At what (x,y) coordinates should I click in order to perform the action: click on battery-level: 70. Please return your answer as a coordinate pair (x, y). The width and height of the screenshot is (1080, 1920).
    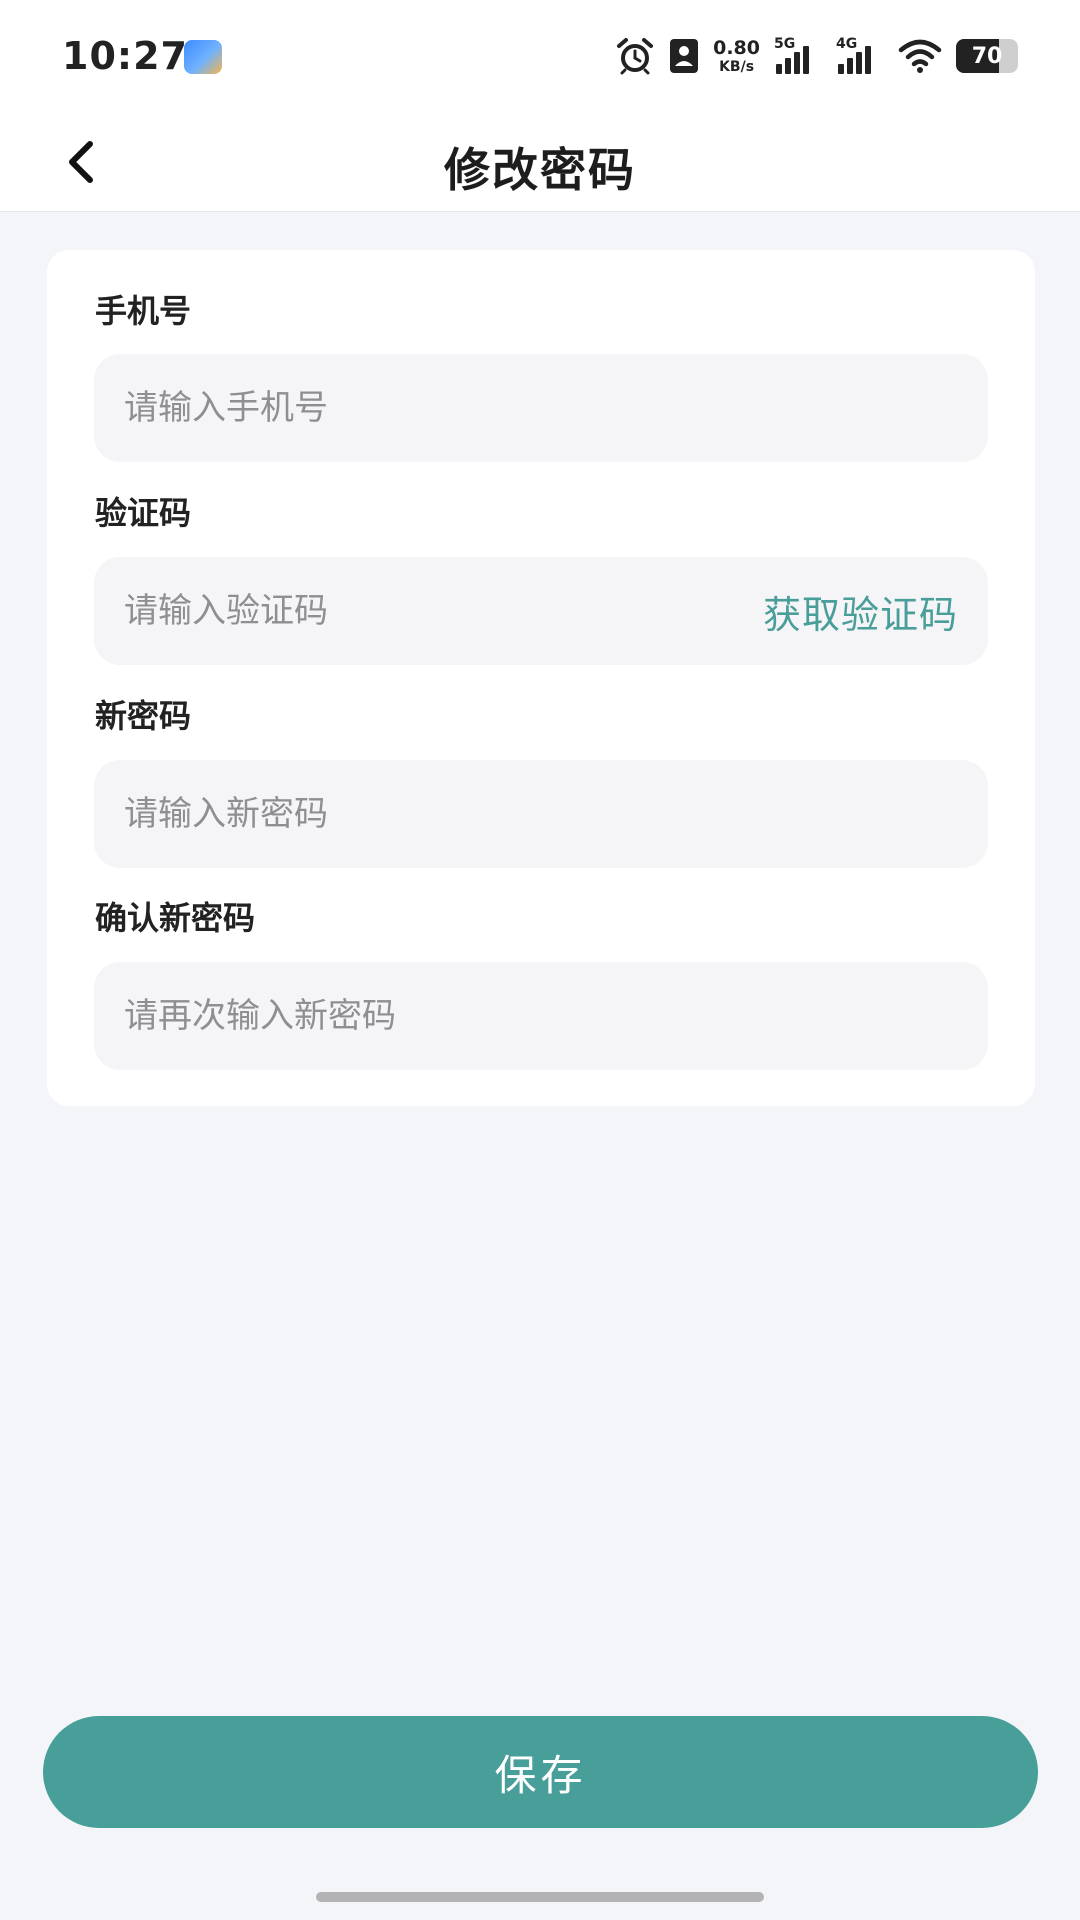
    Looking at the image, I should click on (987, 56).